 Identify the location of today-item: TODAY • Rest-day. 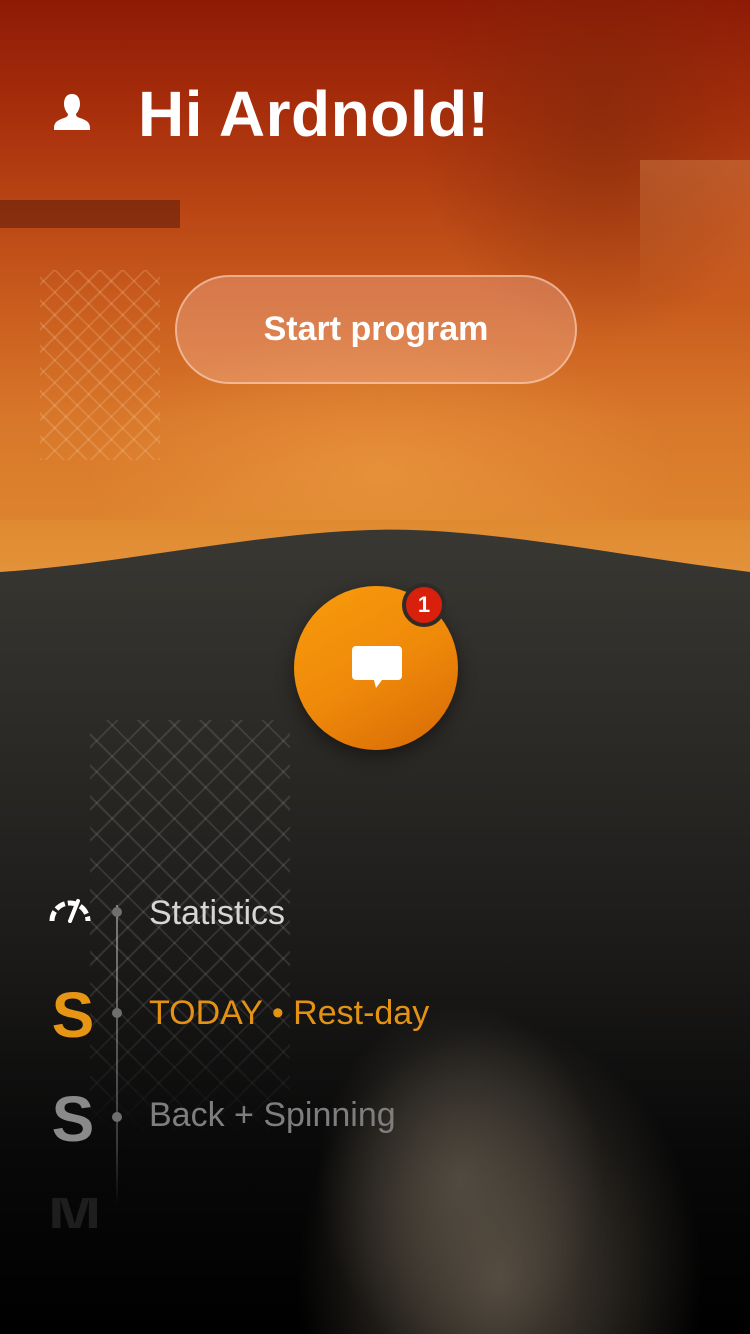
(289, 1013).